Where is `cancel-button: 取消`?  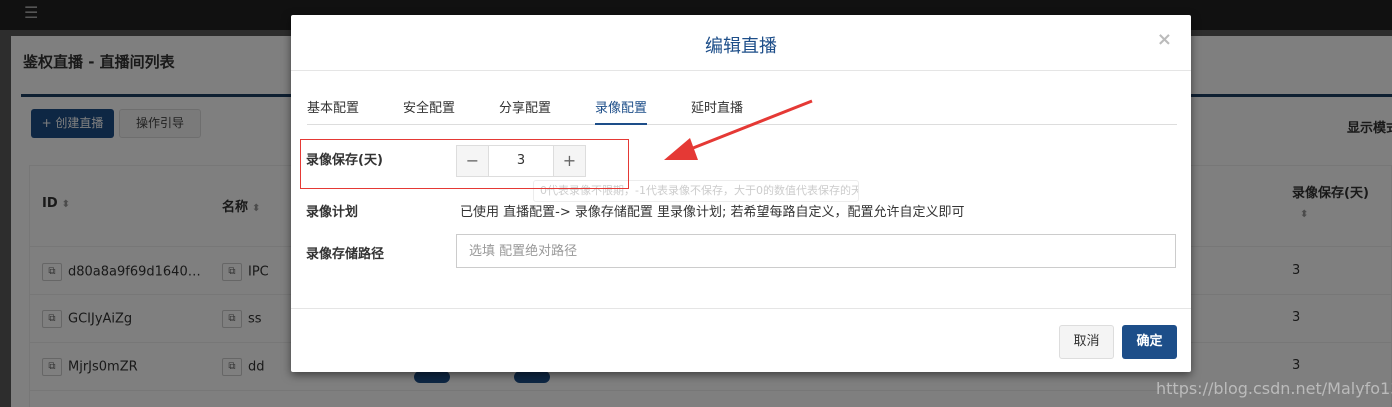 cancel-button: 取消 is located at coordinates (1086, 342).